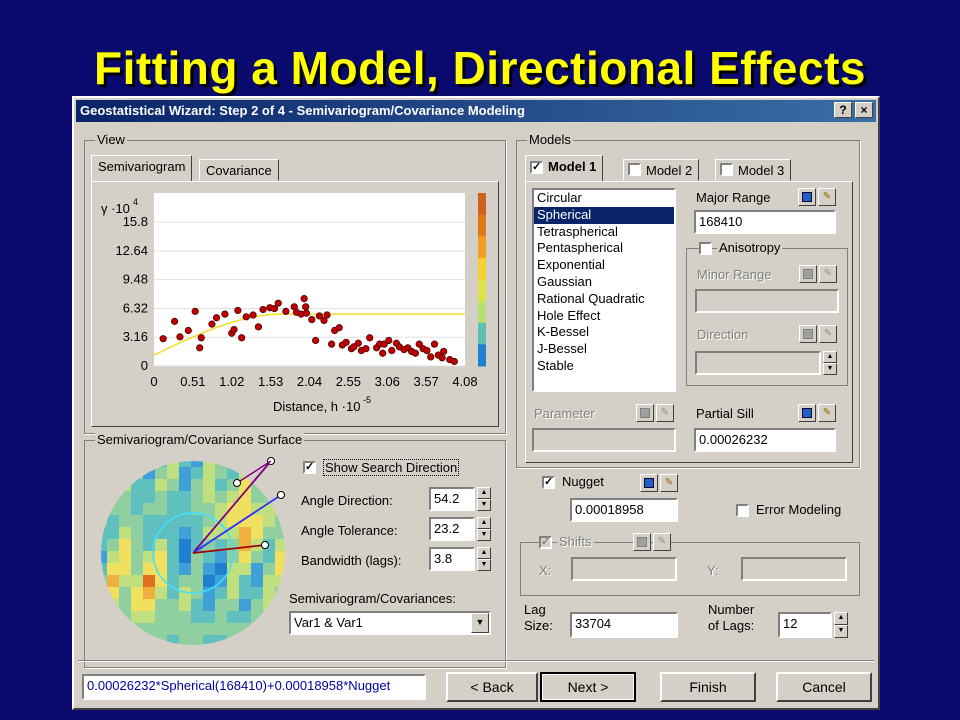 This screenshot has width=960, height=720. Describe the element at coordinates (604, 366) in the screenshot. I see `model-option: Stable` at that location.